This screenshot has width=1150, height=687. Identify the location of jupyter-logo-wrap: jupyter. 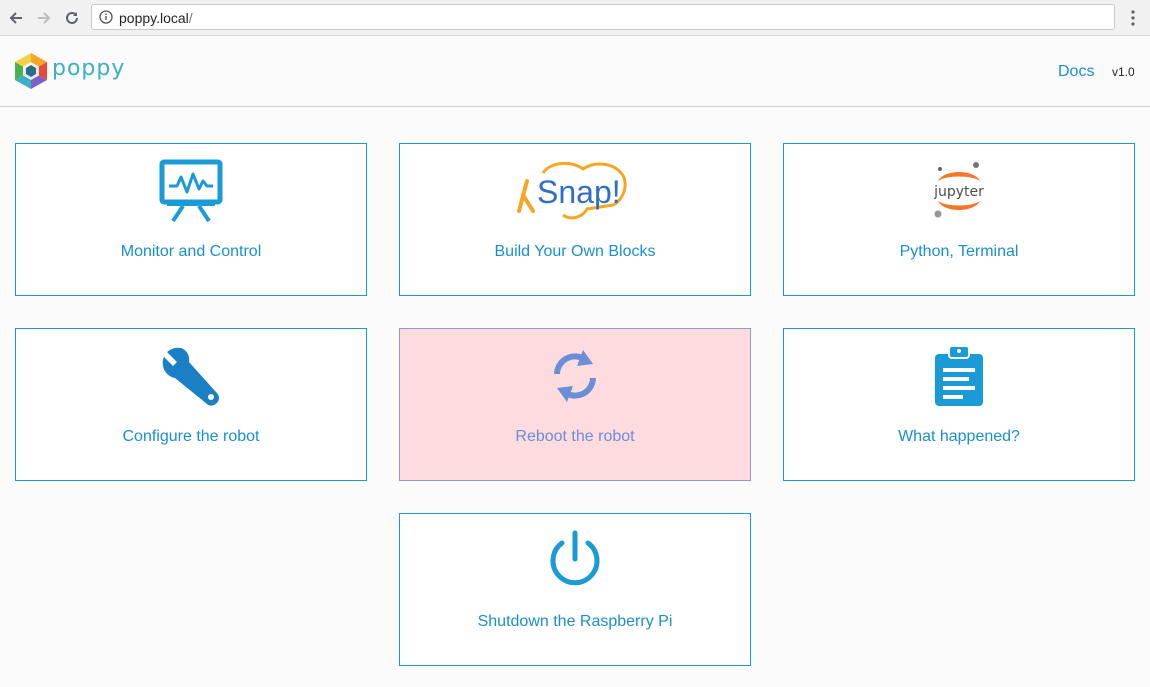
(959, 191).